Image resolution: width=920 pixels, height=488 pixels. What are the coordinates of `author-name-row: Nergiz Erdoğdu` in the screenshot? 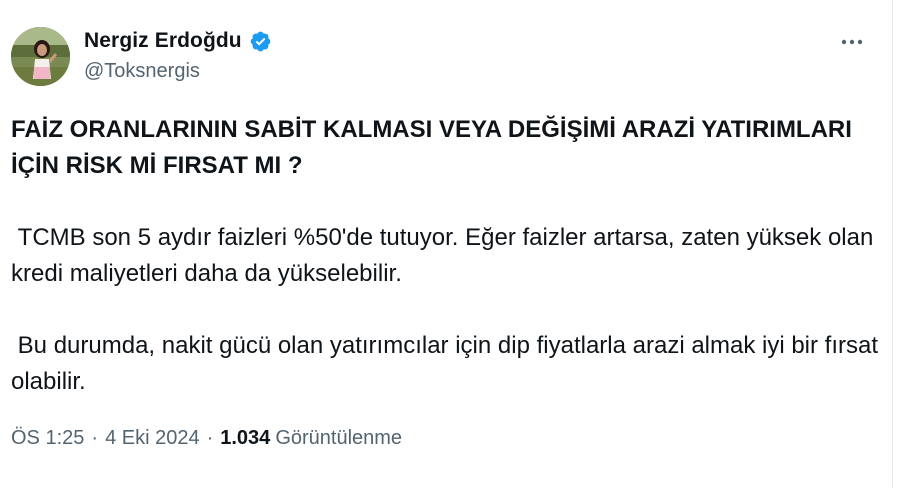 It's located at (178, 41).